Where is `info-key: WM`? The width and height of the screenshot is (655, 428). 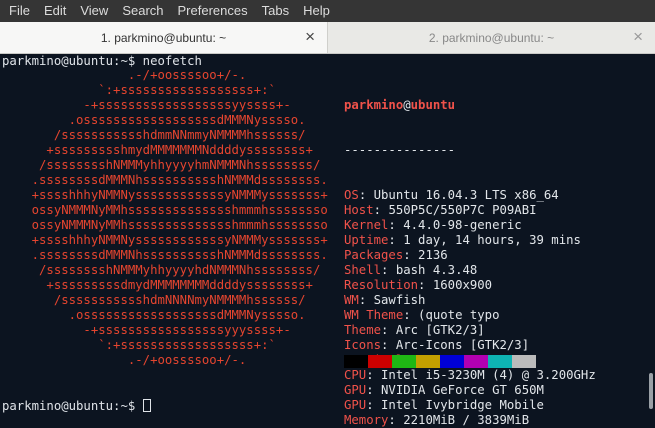
info-key: WM is located at coordinates (351, 300).